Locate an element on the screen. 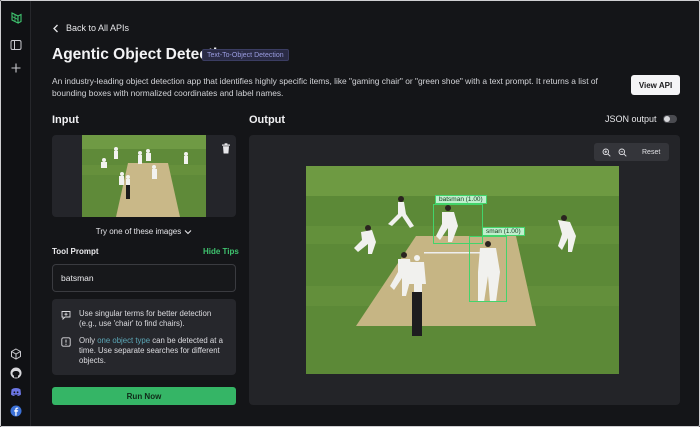  back-link: Back to All APIs is located at coordinates (90, 28).